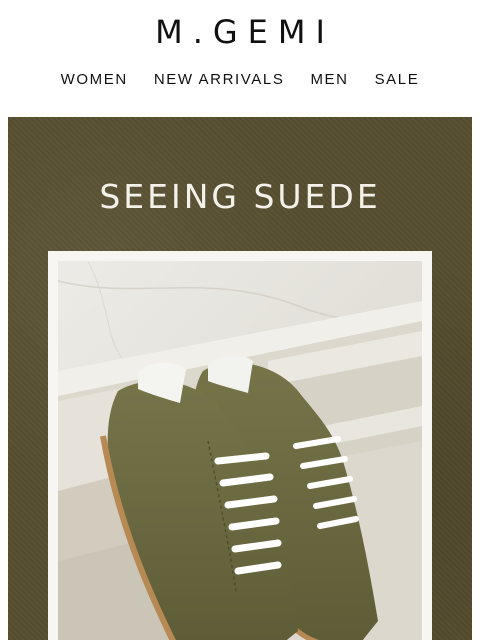 The height and width of the screenshot is (640, 480). I want to click on hero-title: SEEING SUEDE, so click(240, 196).